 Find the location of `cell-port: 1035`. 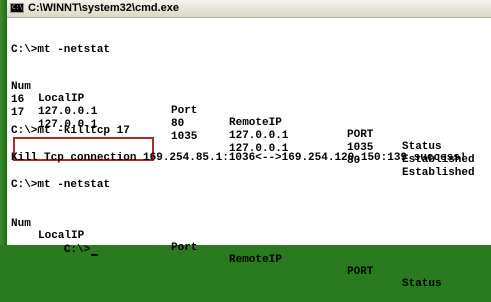

cell-port: 1035 is located at coordinates (184, 137).